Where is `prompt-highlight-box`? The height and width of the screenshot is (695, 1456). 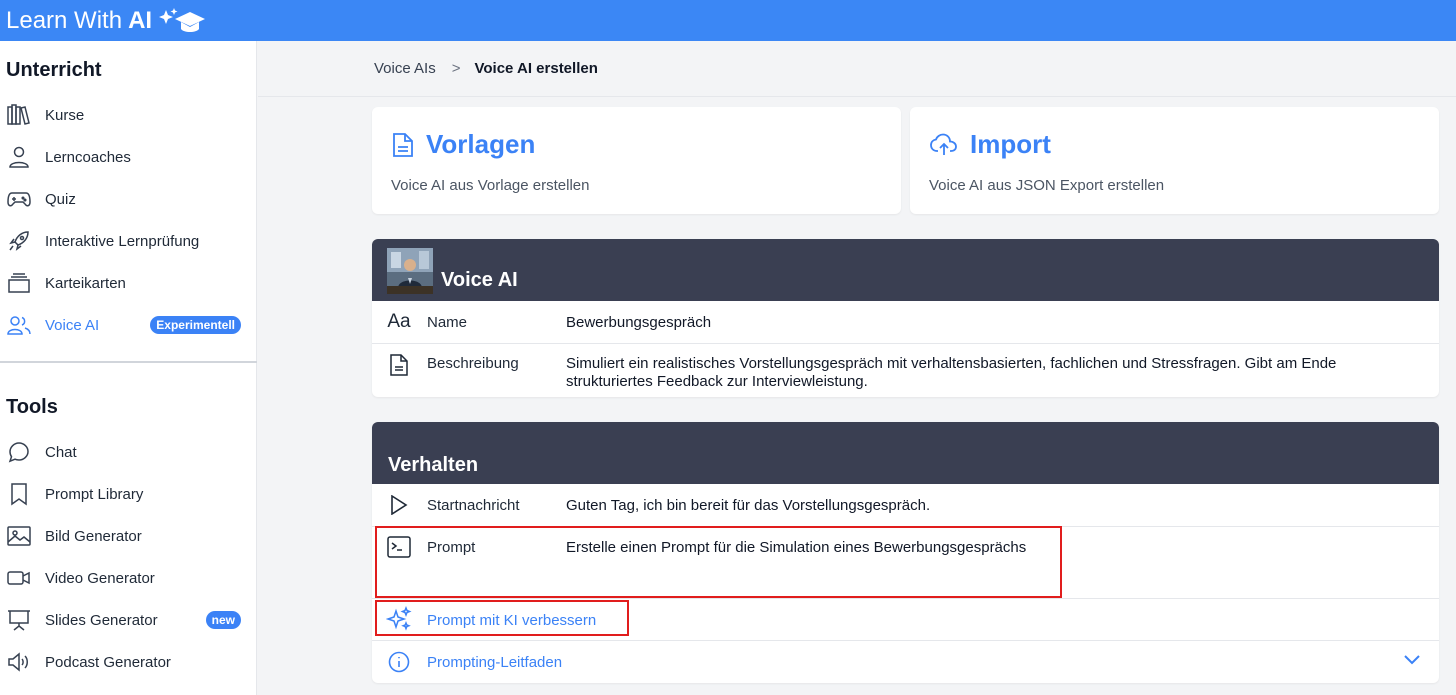
prompt-highlight-box is located at coordinates (718, 562).